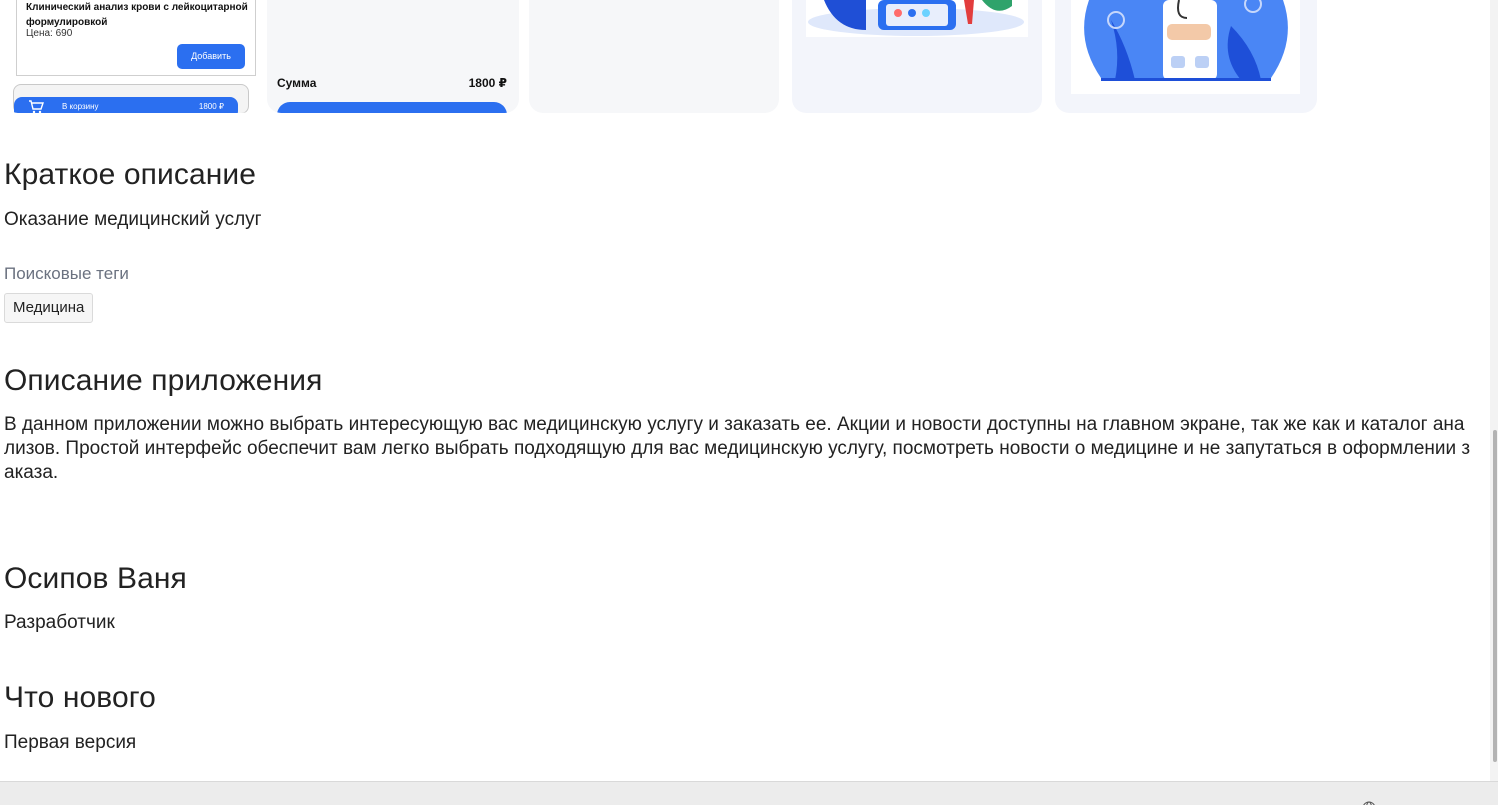  What do you see at coordinates (163, 380) in the screenshot?
I see `app-description-heading: Описание приложения` at bounding box center [163, 380].